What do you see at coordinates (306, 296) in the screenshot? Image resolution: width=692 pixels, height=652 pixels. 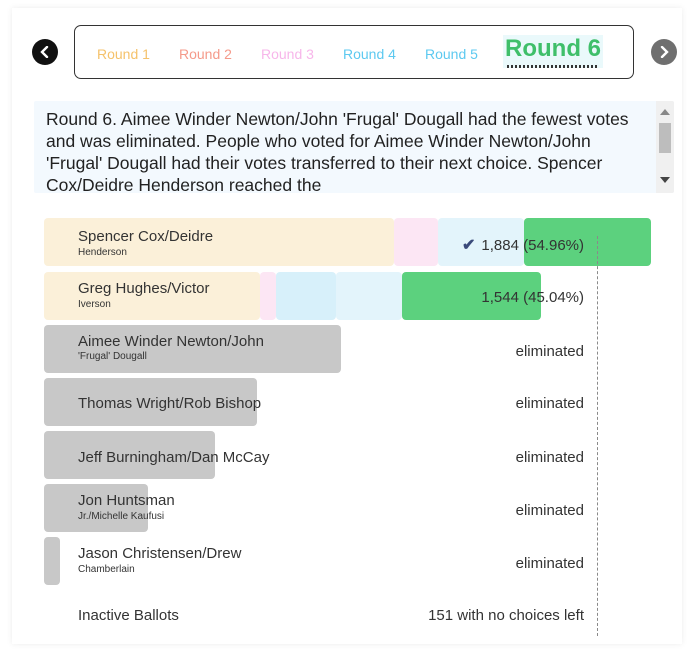 I see `bar-seg-round4` at bounding box center [306, 296].